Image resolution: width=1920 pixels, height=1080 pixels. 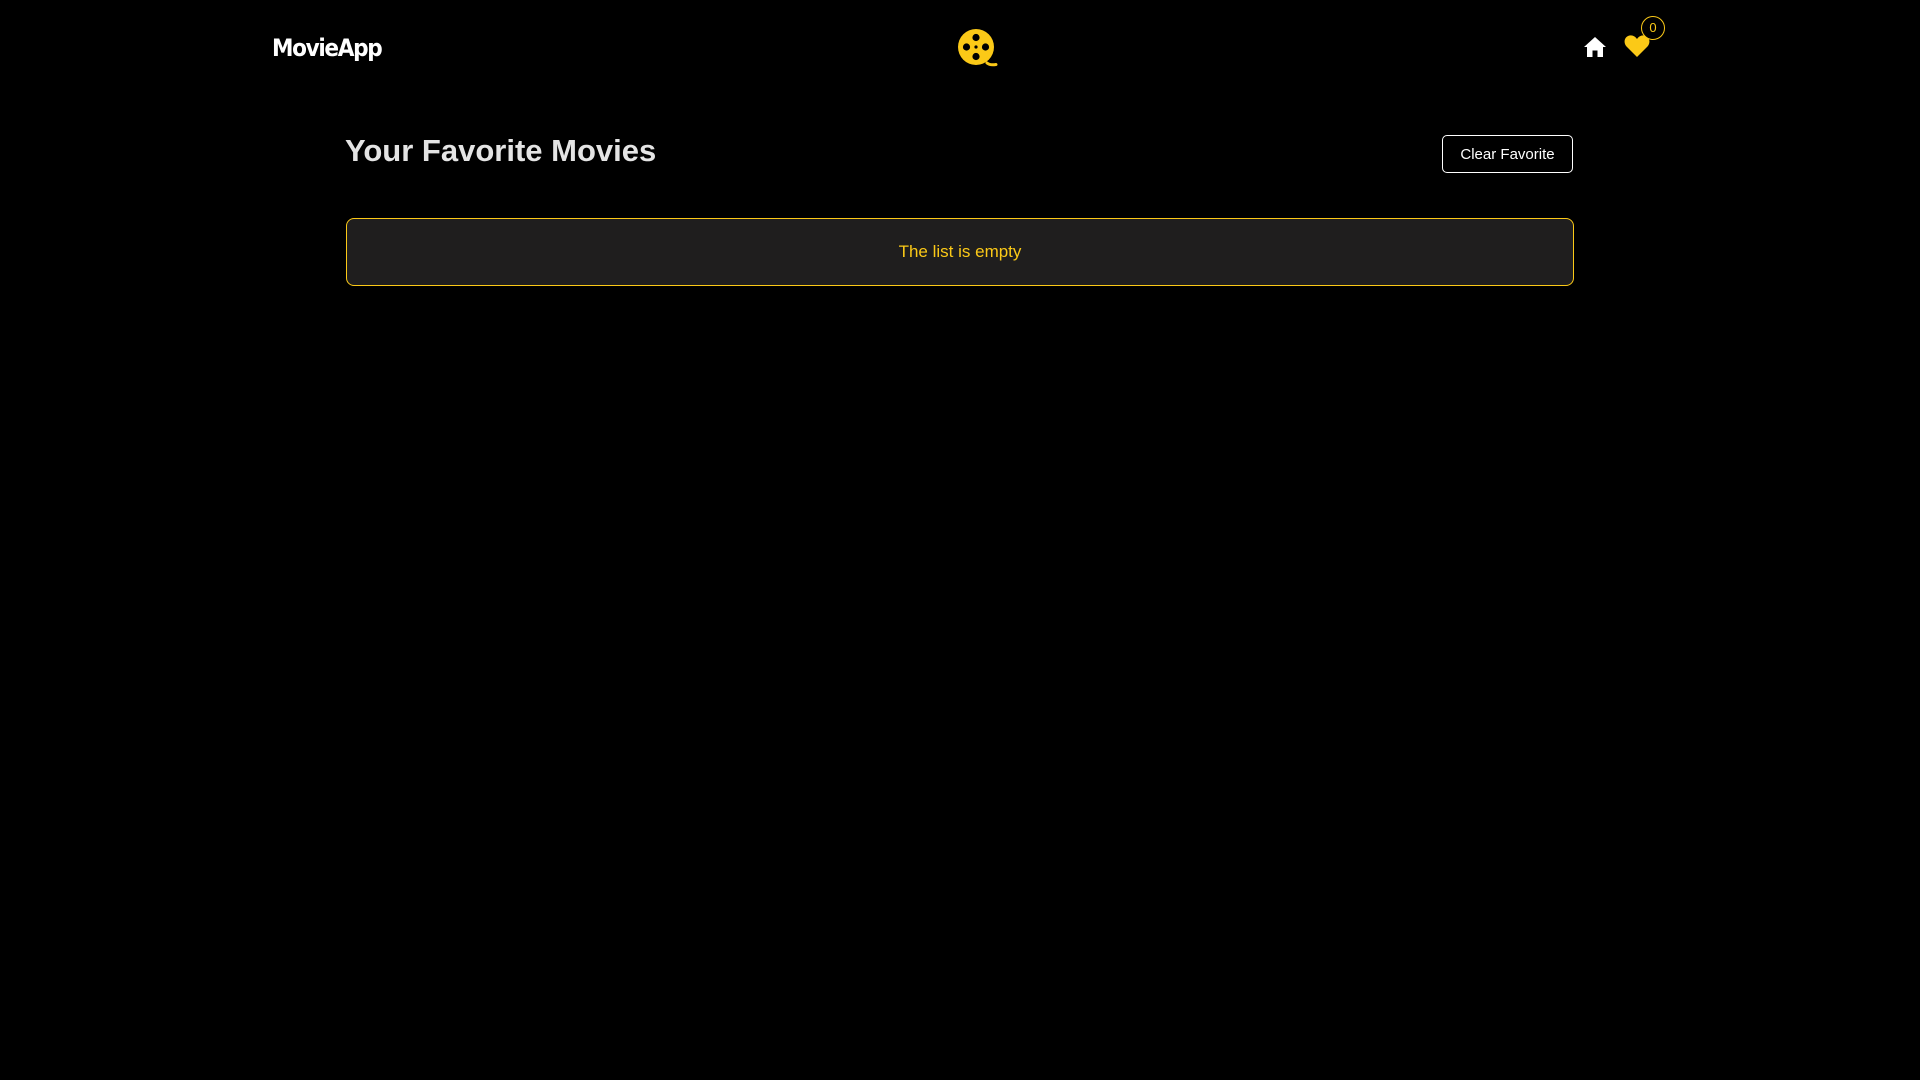 I want to click on film-reel-icon, so click(x=978, y=48).